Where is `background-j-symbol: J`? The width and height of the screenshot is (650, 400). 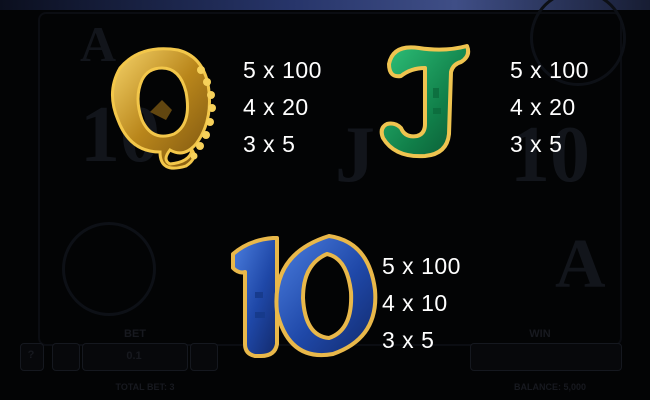
background-j-symbol: J is located at coordinates (355, 155).